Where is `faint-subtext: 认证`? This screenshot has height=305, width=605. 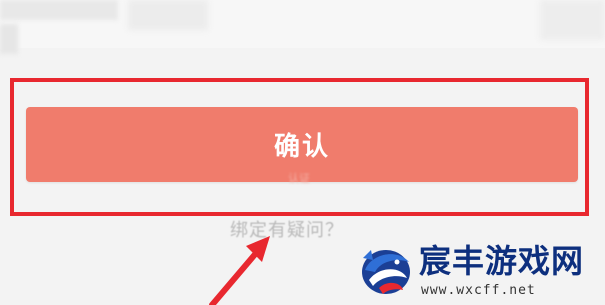
faint-subtext: 认证 is located at coordinates (299, 178).